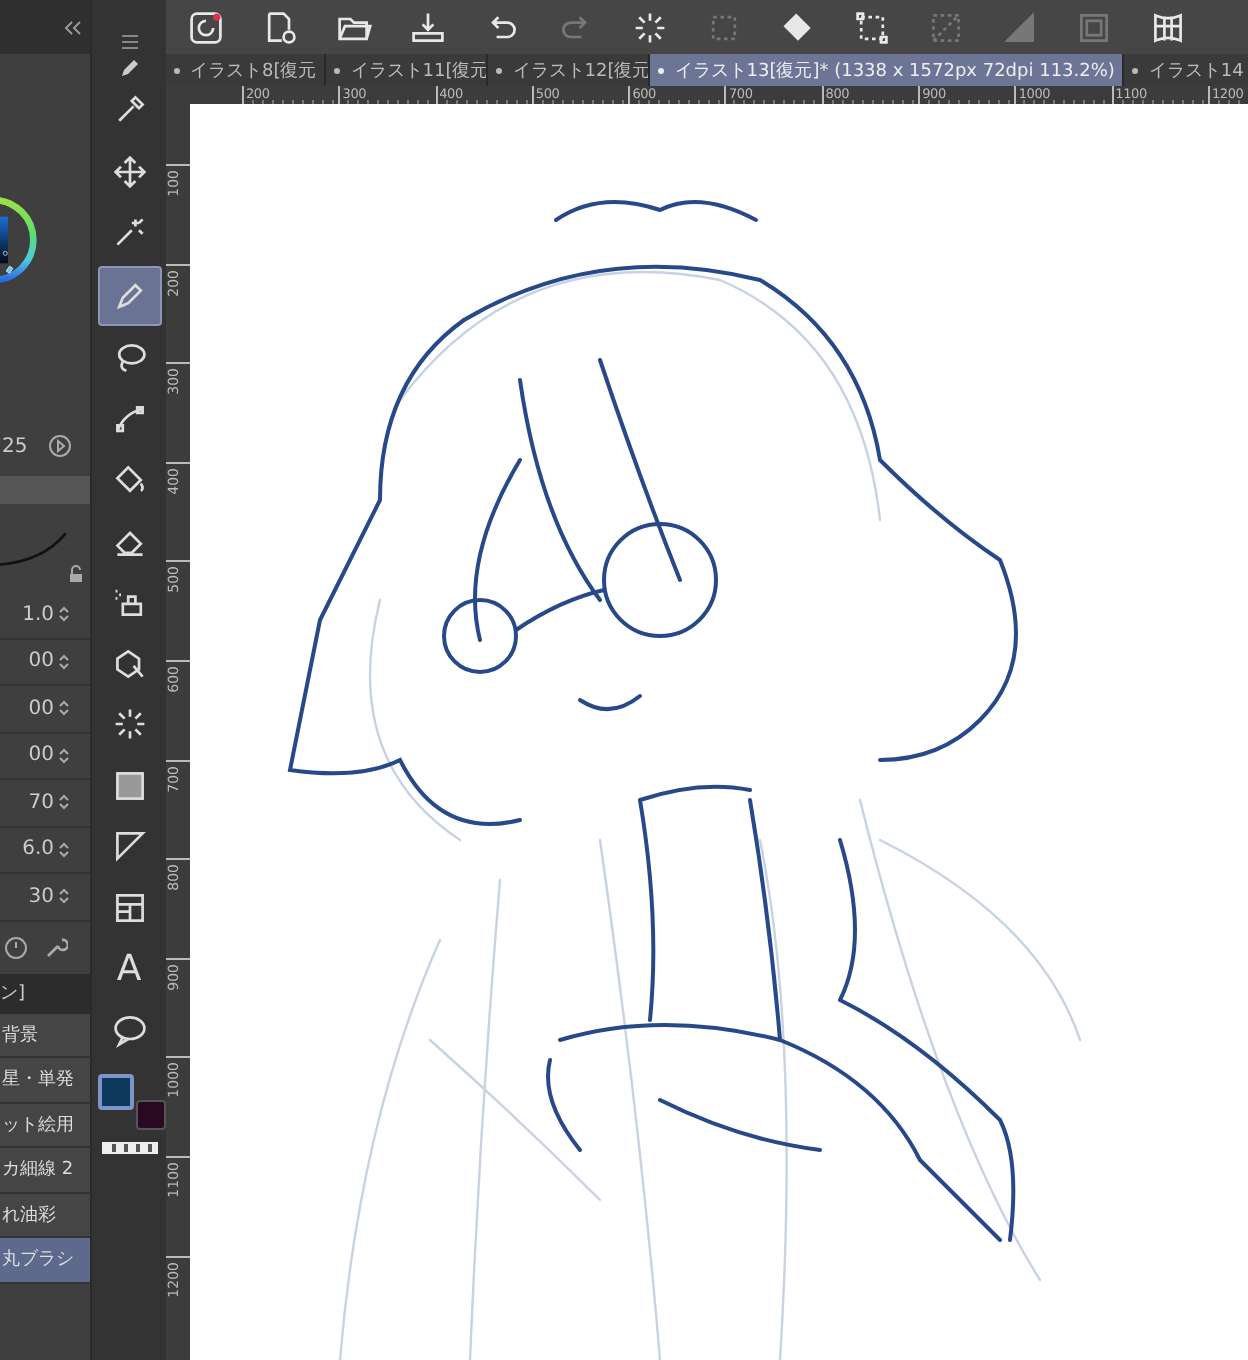 Image resolution: width=1248 pixels, height=1360 pixels. What do you see at coordinates (45, 1125) in the screenshot?
I see `brush-item: ット絵用` at bounding box center [45, 1125].